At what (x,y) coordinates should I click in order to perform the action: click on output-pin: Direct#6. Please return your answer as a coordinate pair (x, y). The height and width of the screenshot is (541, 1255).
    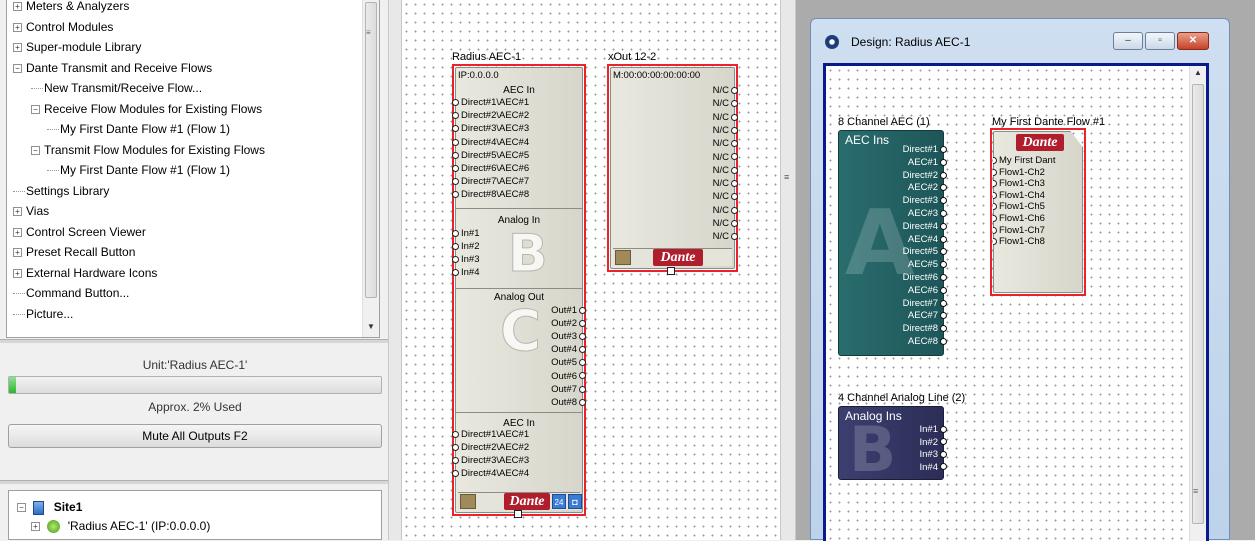
    Looking at the image, I should click on (925, 278).